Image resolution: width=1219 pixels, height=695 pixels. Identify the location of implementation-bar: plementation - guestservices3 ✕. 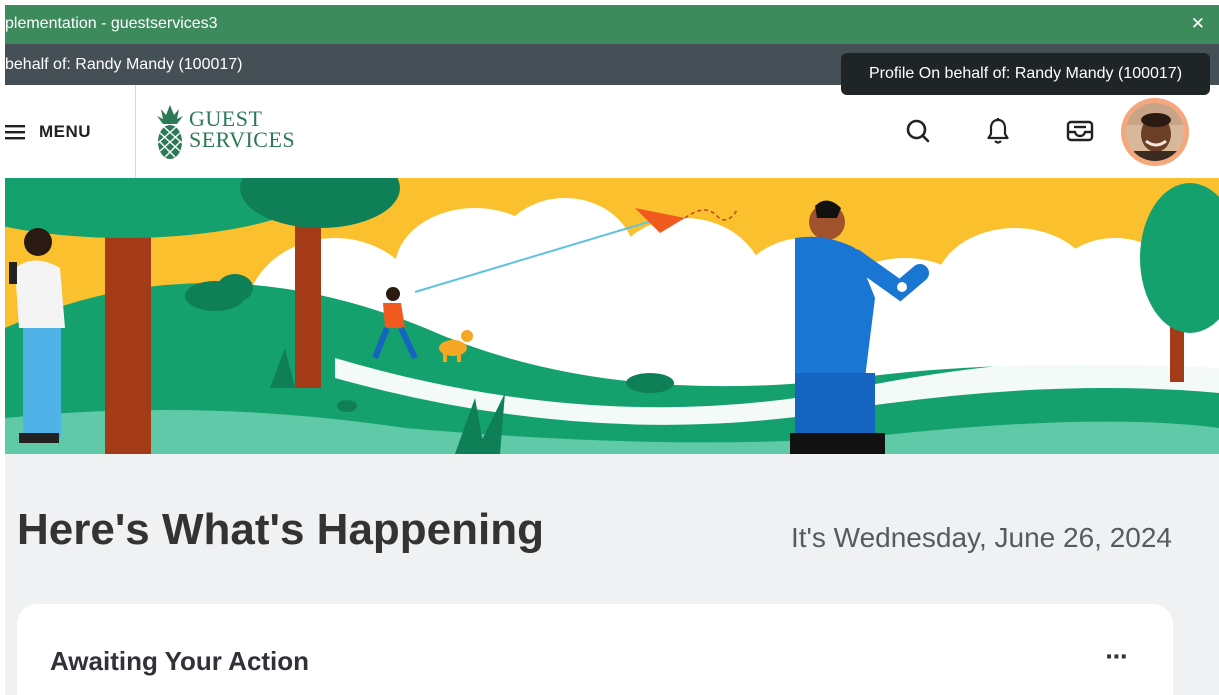
(612, 24).